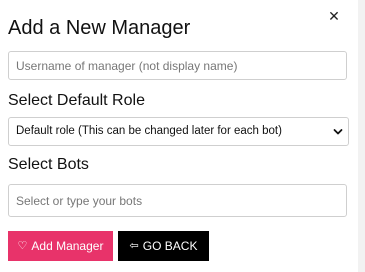 This screenshot has height=272, width=365. What do you see at coordinates (48, 164) in the screenshot?
I see `select-bots-label: Select Bots` at bounding box center [48, 164].